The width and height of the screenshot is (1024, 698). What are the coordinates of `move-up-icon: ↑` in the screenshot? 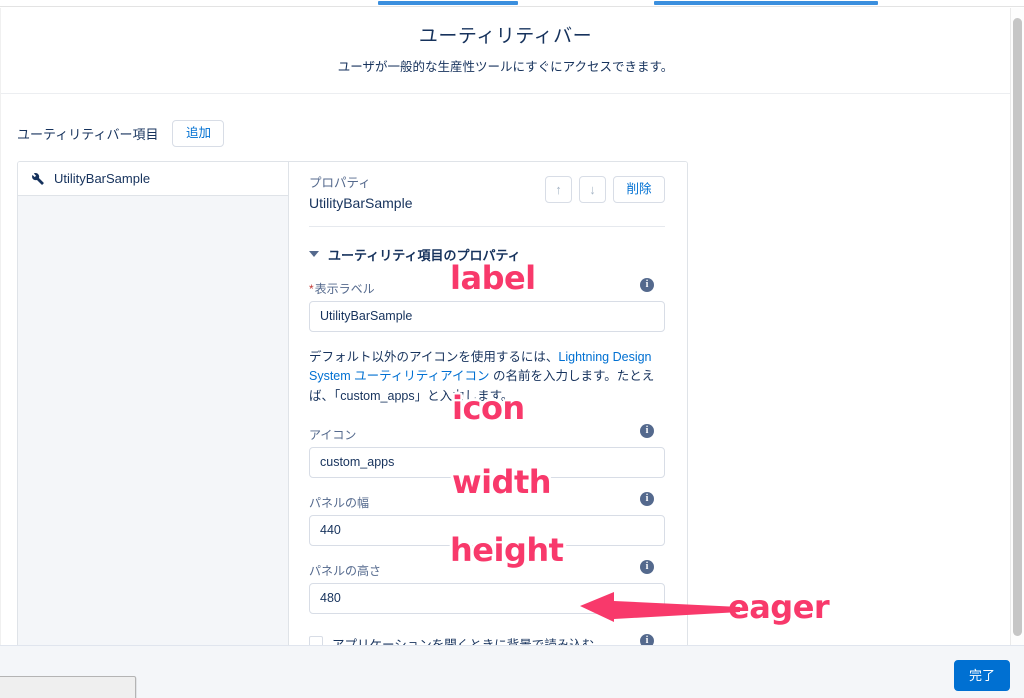 It's located at (558, 190).